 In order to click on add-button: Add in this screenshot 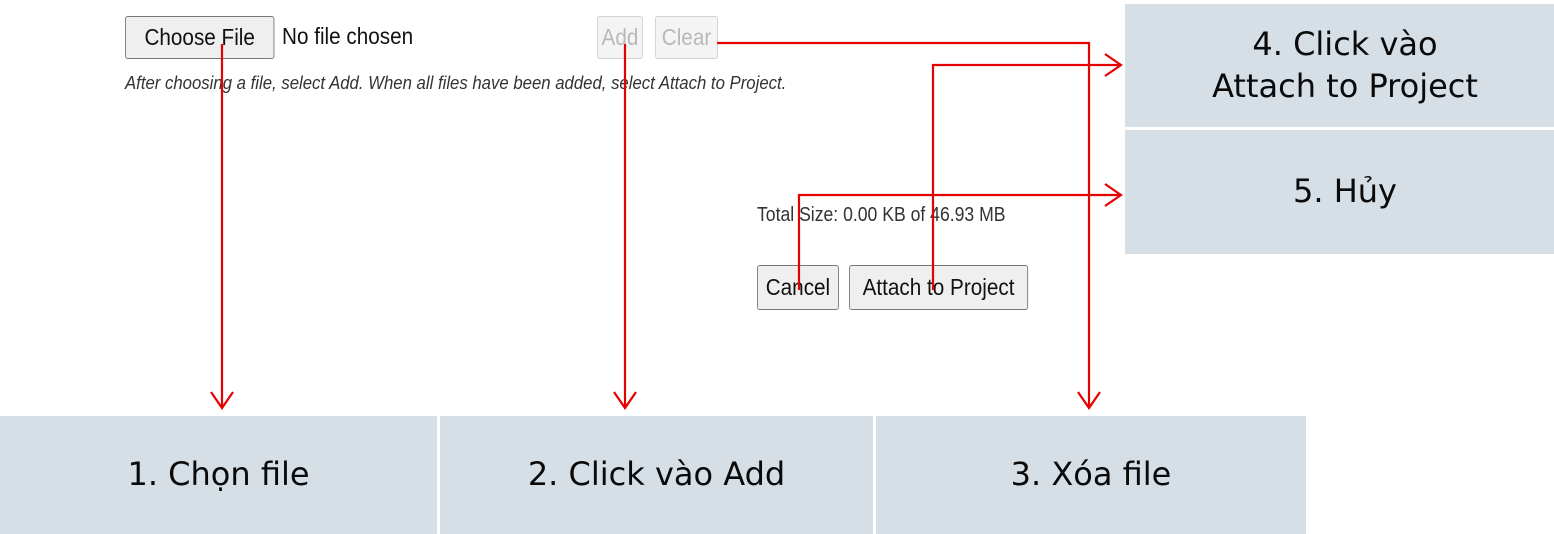, I will do `click(620, 37)`.